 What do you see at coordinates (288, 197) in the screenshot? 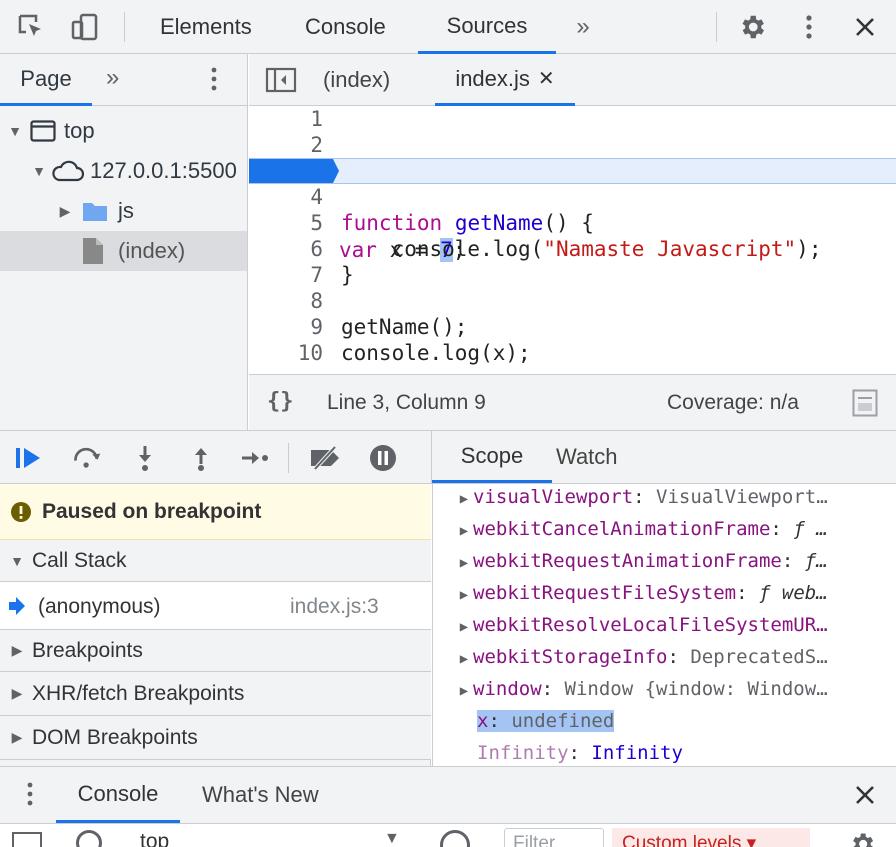
I see `line-number: 4` at bounding box center [288, 197].